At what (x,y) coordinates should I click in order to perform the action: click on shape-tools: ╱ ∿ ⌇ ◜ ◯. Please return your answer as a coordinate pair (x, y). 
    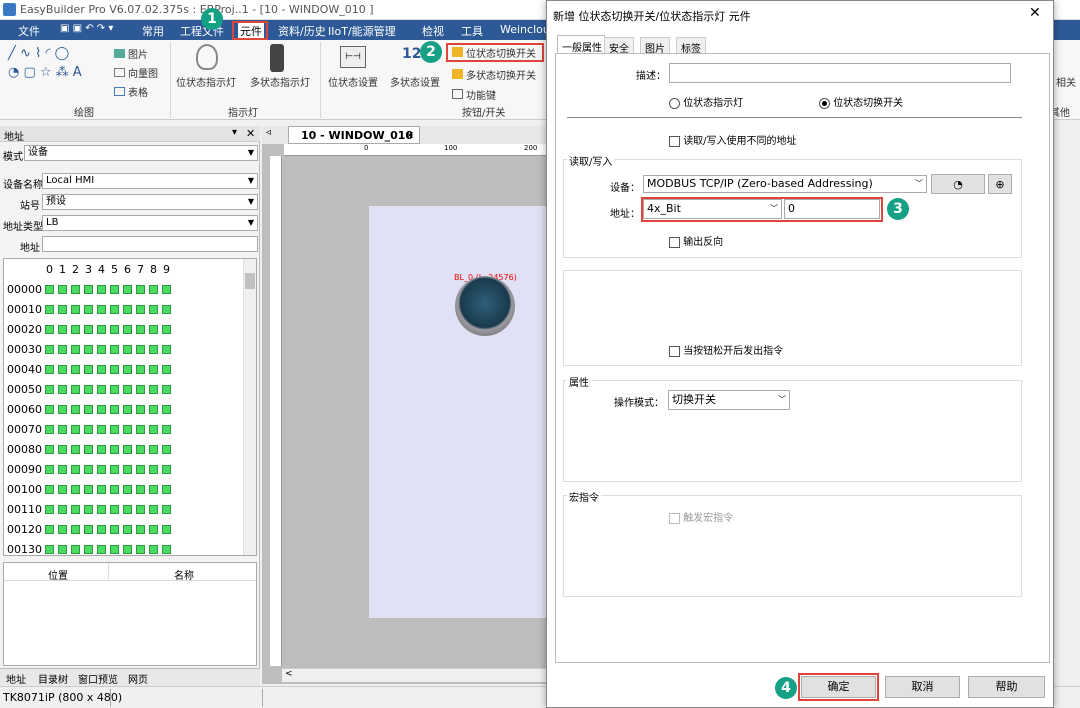
    Looking at the image, I should click on (38, 53).